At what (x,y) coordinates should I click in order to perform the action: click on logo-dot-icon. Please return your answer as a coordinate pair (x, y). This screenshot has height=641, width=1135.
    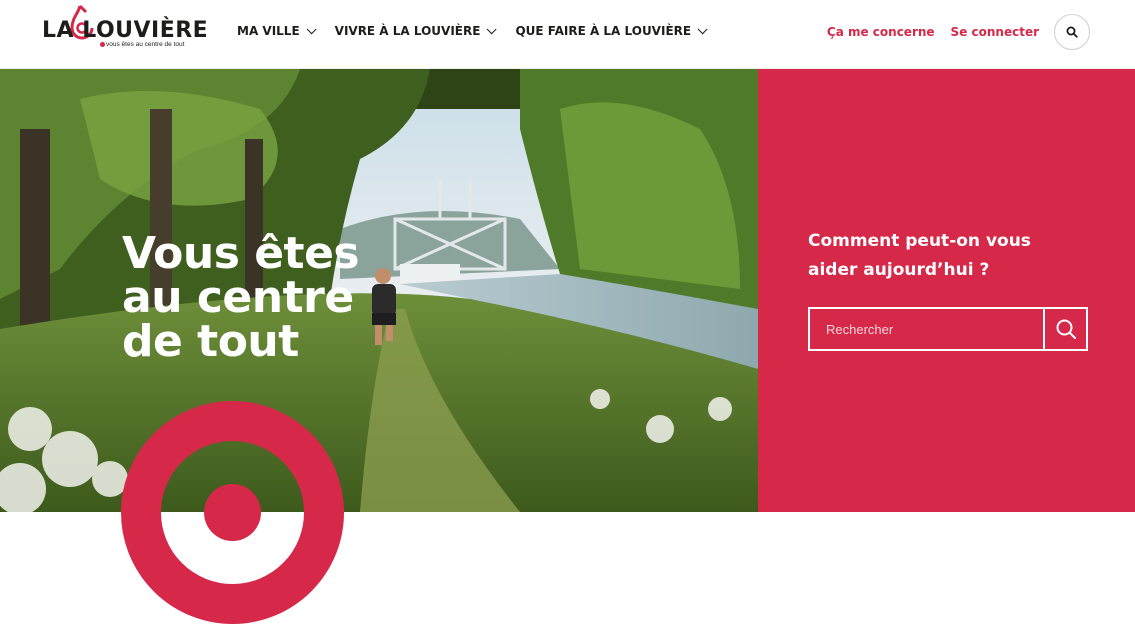
    Looking at the image, I should click on (102, 44).